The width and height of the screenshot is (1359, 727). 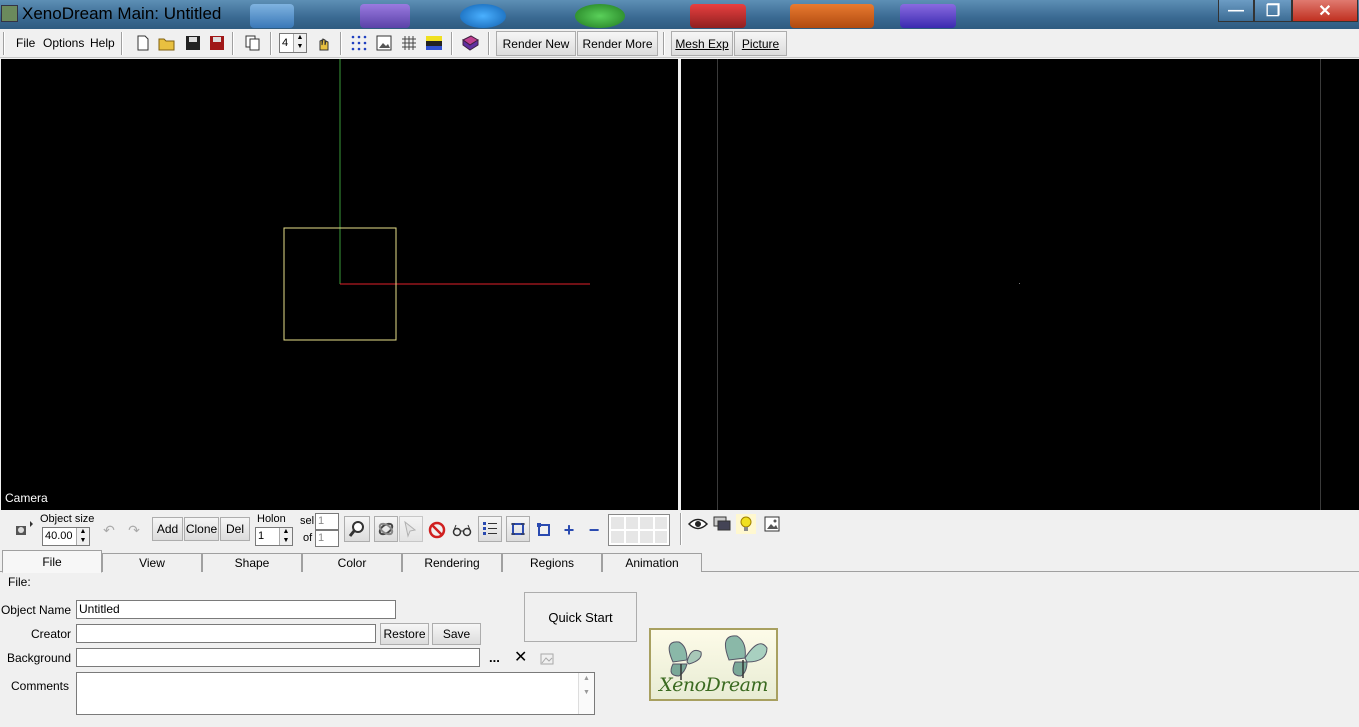 What do you see at coordinates (19, 582) in the screenshot?
I see `file-section-label: File:` at bounding box center [19, 582].